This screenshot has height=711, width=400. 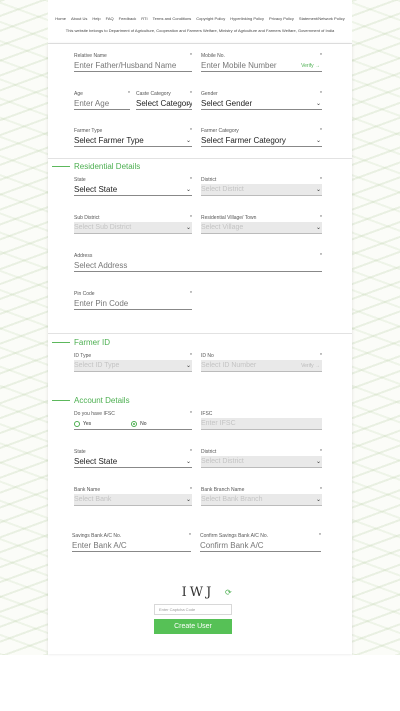 I want to click on account-no-field: Savings Bank A/C No. * Enter Bank A/C, so click(x=131, y=542).